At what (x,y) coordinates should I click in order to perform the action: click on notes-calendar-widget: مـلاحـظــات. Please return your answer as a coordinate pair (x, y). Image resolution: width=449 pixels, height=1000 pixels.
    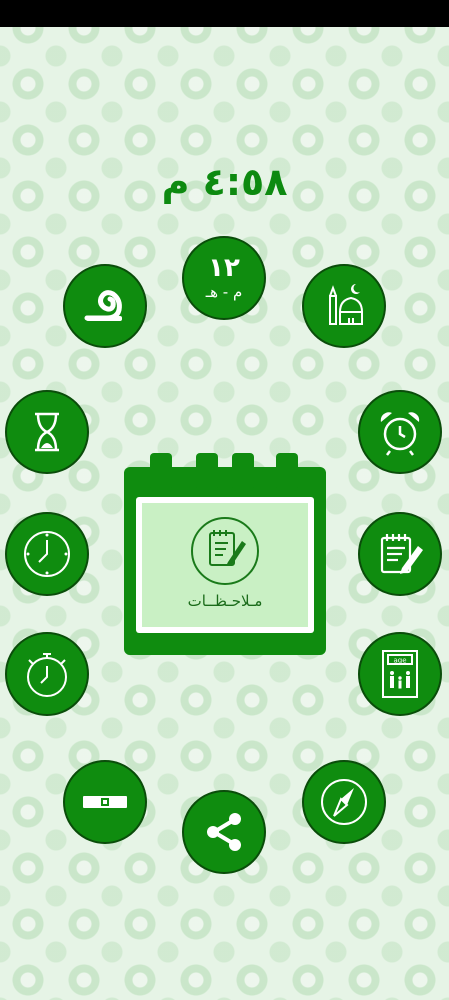
    Looking at the image, I should click on (225, 554).